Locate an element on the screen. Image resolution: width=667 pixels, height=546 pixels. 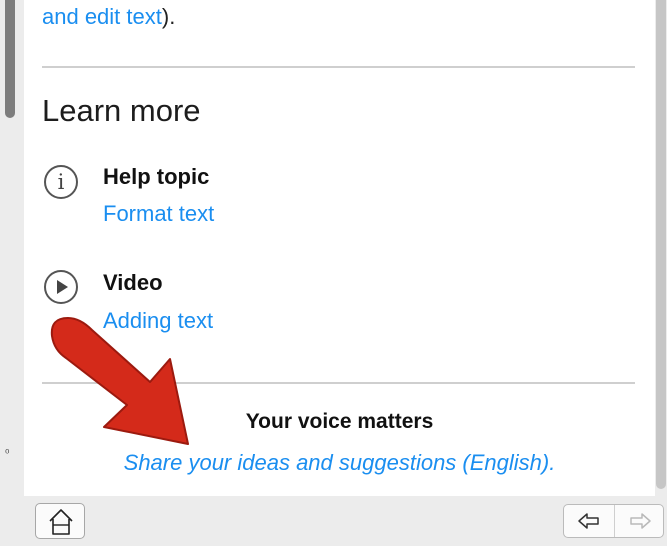
section-title: Learn more is located at coordinates (121, 110).